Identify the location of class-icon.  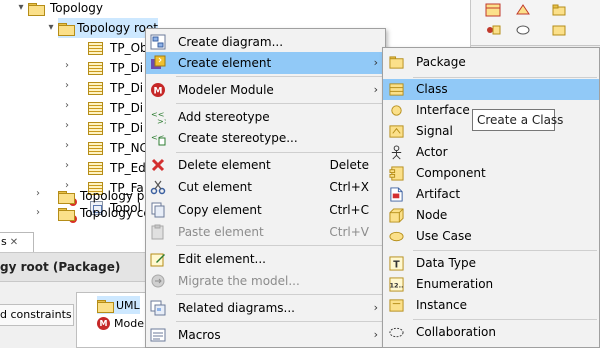
(396, 89).